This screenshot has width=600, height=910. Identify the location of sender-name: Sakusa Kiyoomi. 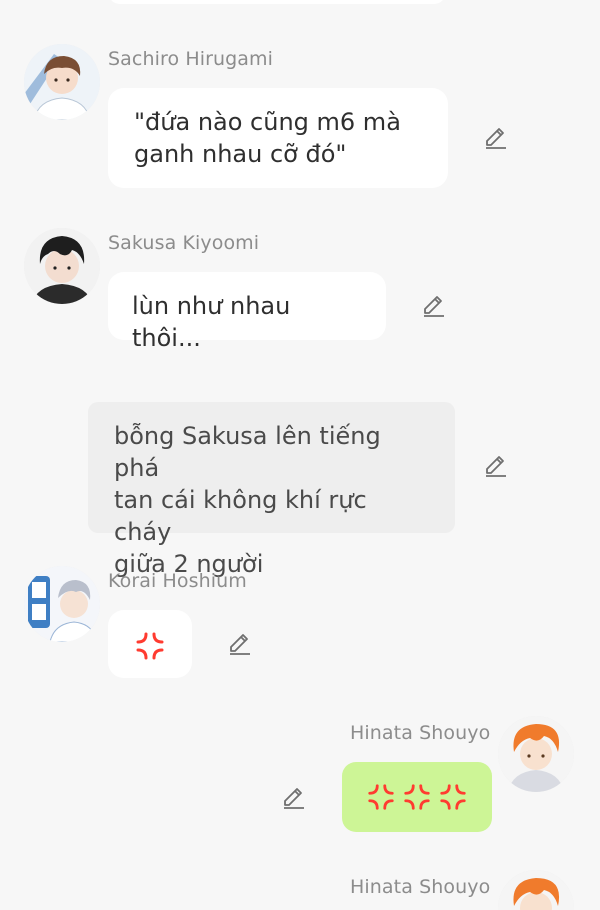
(184, 243).